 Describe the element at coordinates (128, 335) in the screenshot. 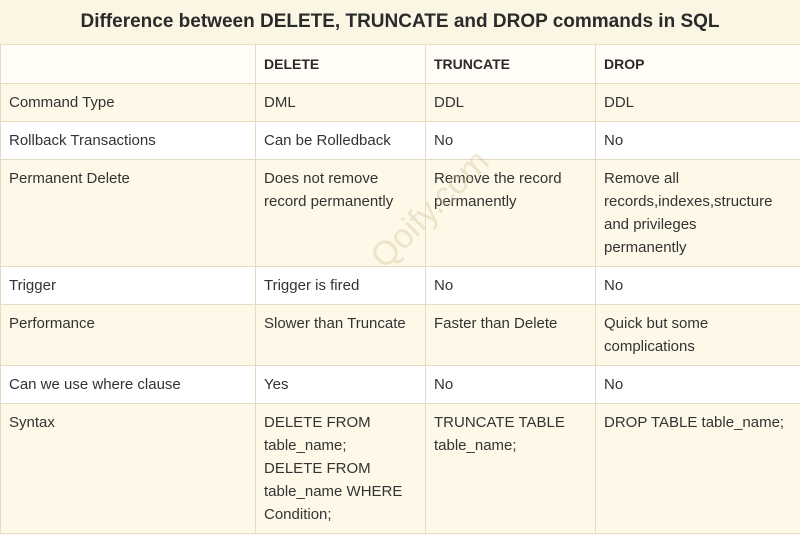

I see `row-label: Performance` at that location.